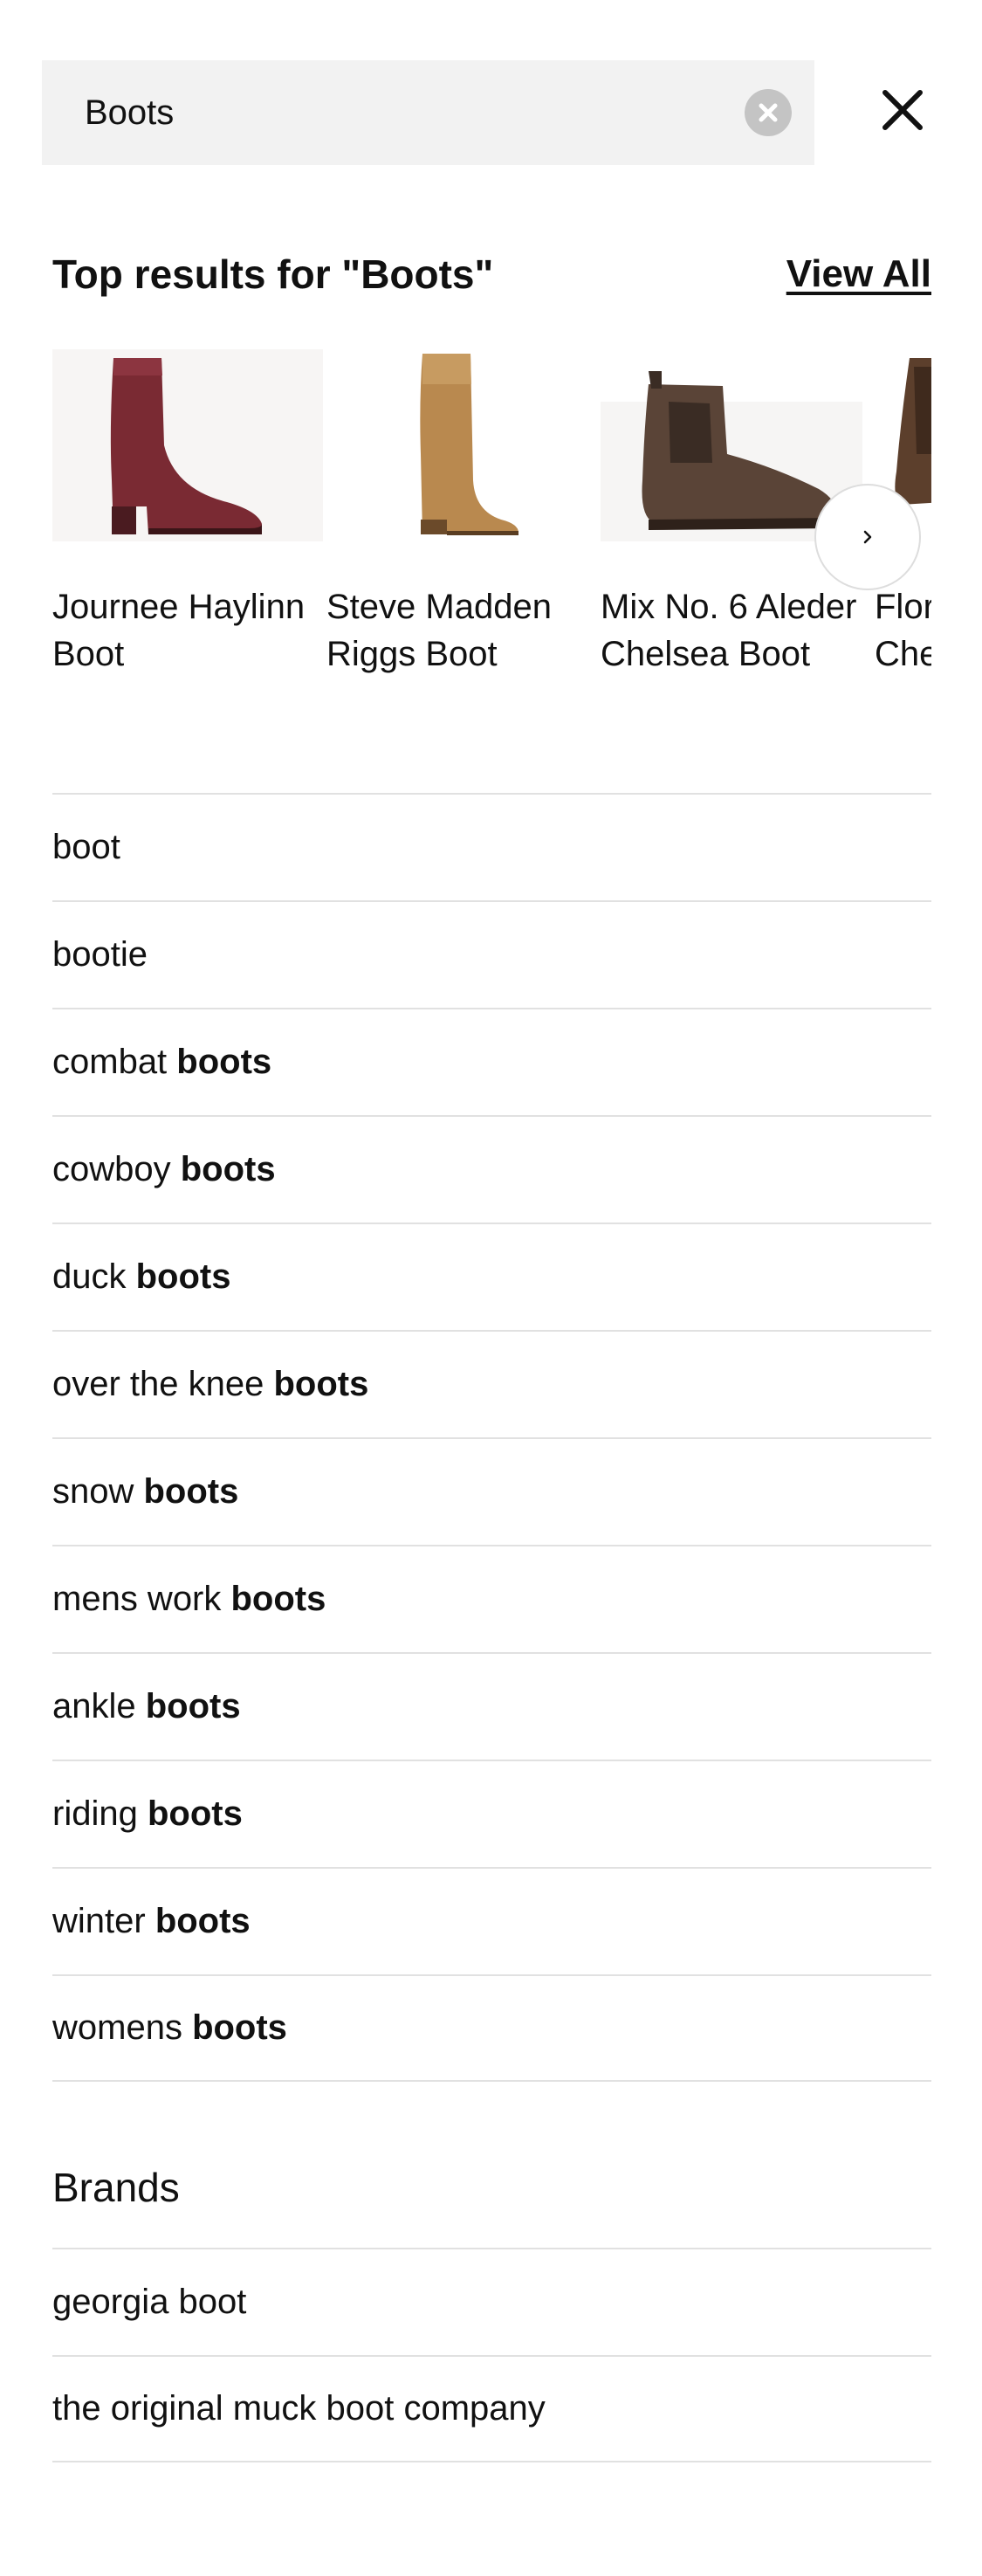 The height and width of the screenshot is (2576, 982). What do you see at coordinates (100, 1813) in the screenshot?
I see `suggestion-text: riding` at bounding box center [100, 1813].